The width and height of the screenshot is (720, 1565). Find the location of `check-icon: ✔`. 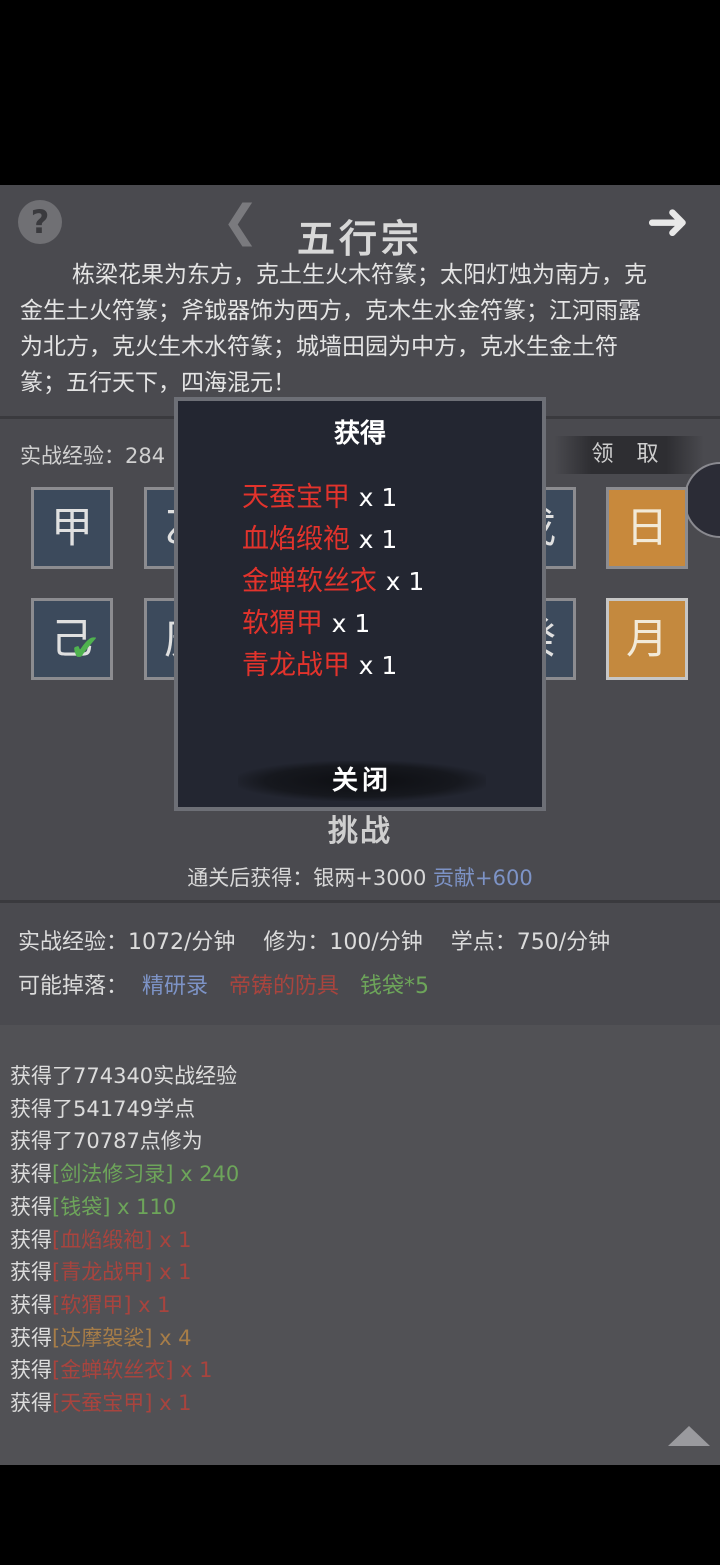

check-icon: ✔ is located at coordinates (85, 648).